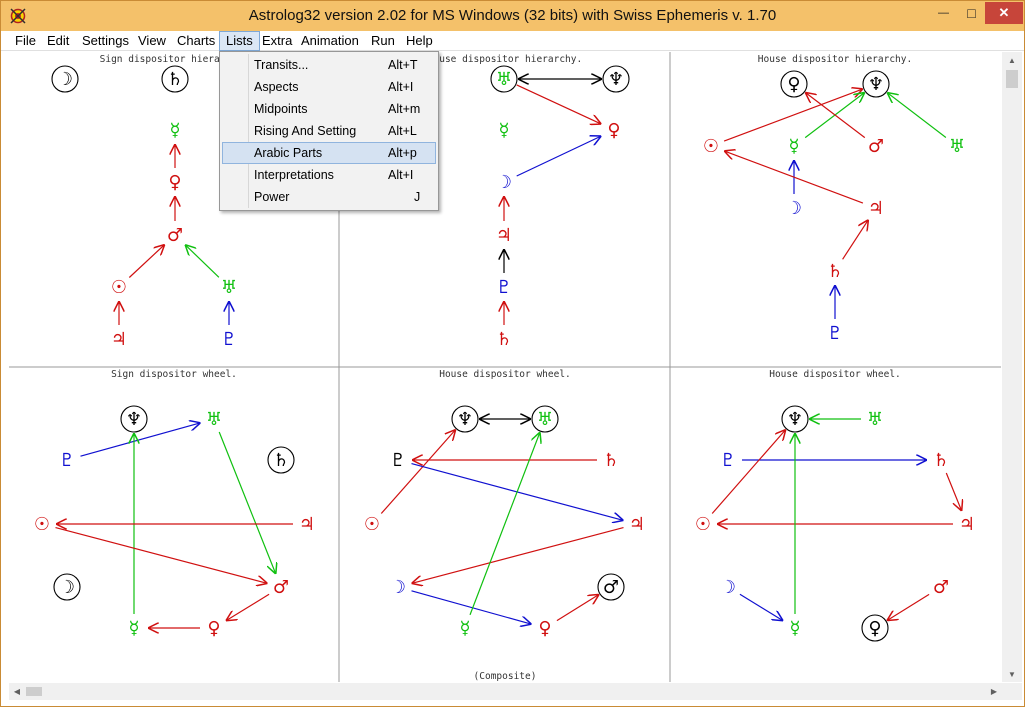  Describe the element at coordinates (1012, 79) in the screenshot. I see `vertical-scroll-thumb` at that location.